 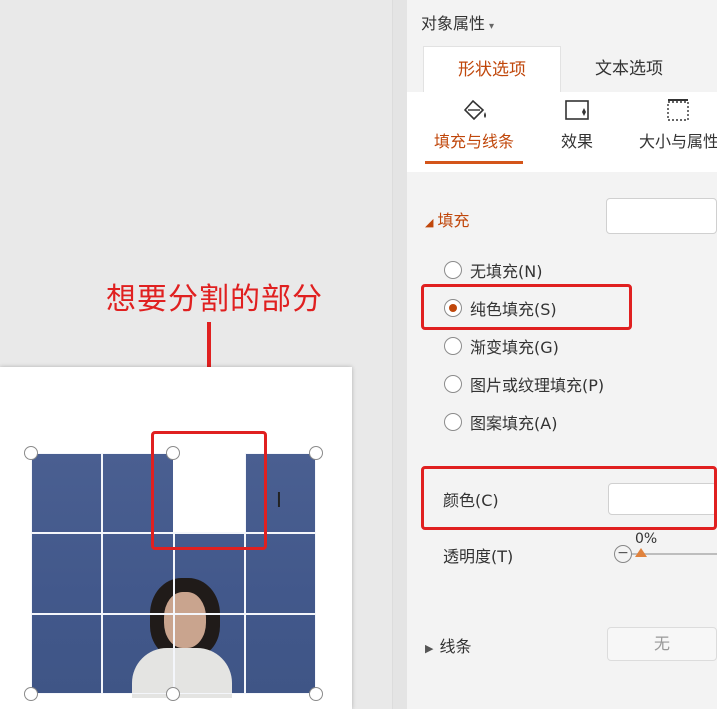 I want to click on resize-handle-bottom-middle, so click(x=173, y=694).